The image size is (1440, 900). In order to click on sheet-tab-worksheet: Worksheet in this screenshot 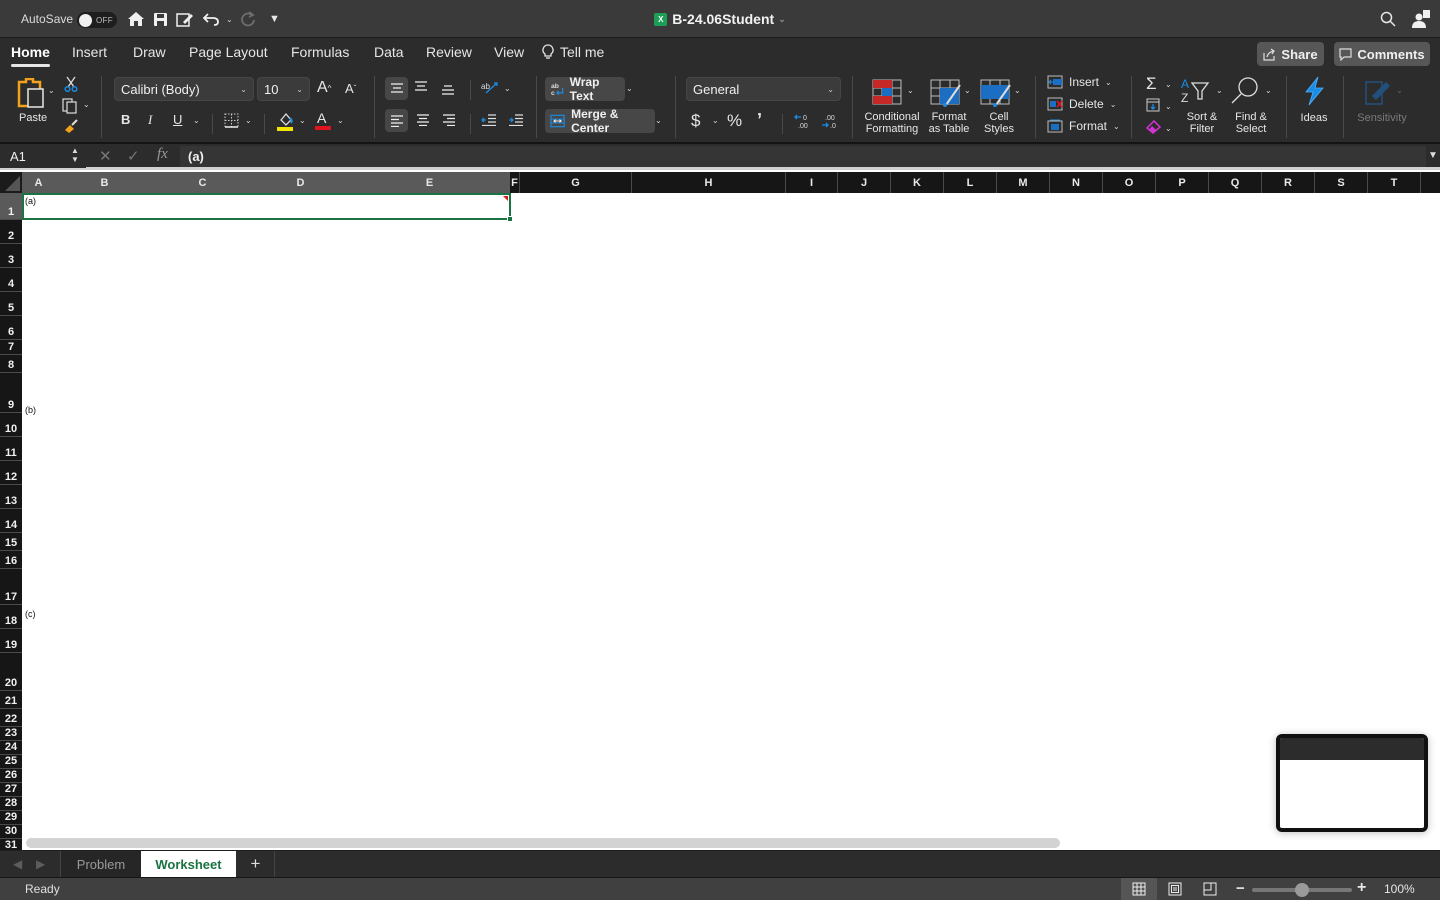, I will do `click(188, 864)`.